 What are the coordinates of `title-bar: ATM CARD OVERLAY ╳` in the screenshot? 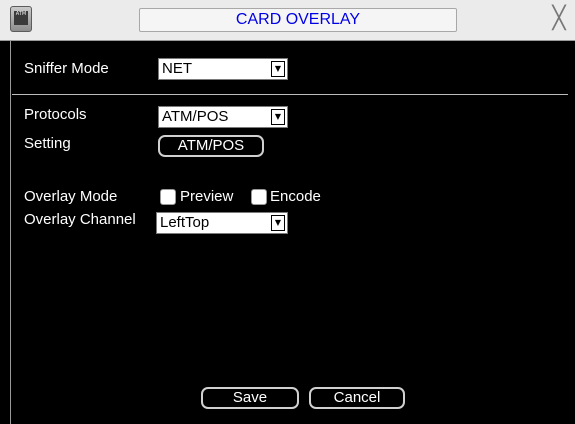 It's located at (287, 20).